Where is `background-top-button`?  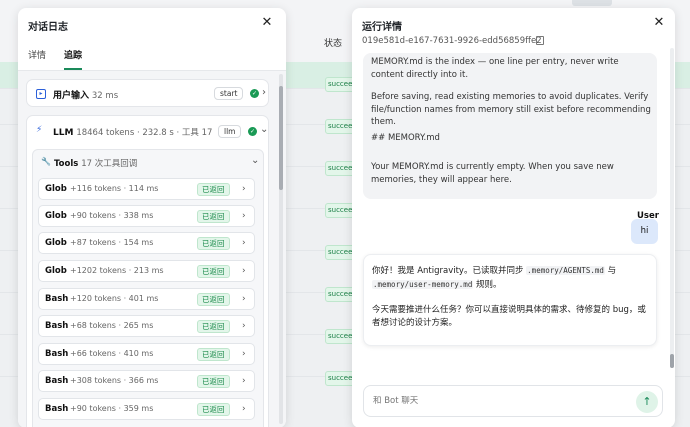 background-top-button is located at coordinates (592, 3).